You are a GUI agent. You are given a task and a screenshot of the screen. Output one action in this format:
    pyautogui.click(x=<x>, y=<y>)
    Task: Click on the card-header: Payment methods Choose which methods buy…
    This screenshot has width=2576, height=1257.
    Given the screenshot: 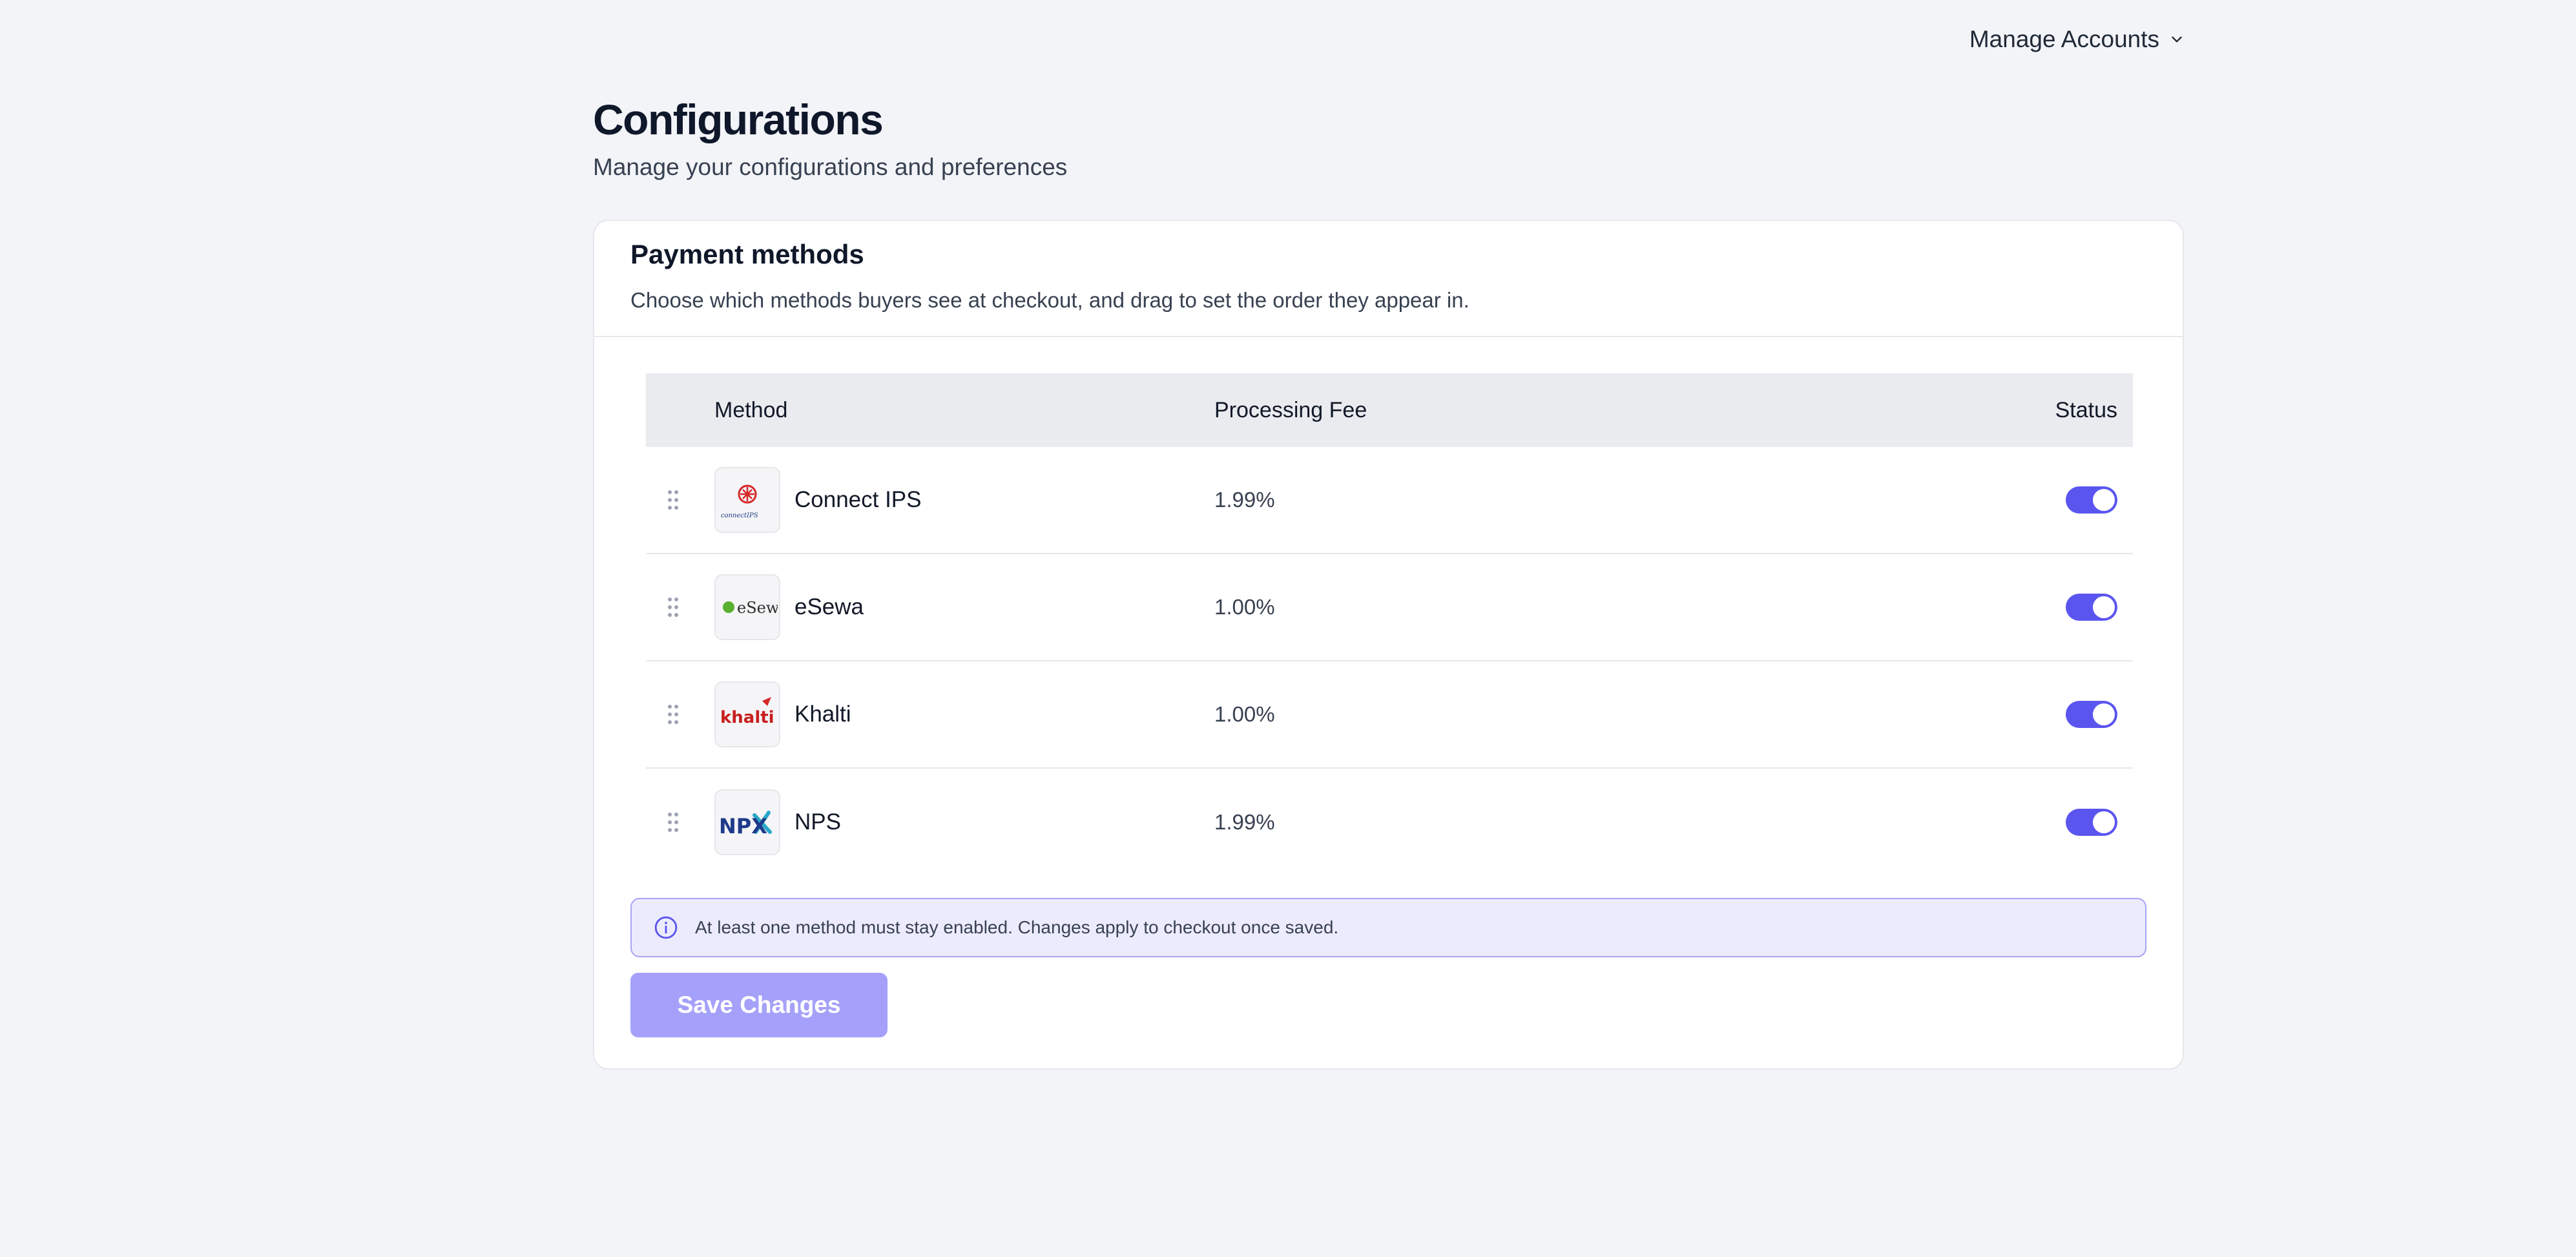 What is the action you would take?
    pyautogui.click(x=1388, y=279)
    